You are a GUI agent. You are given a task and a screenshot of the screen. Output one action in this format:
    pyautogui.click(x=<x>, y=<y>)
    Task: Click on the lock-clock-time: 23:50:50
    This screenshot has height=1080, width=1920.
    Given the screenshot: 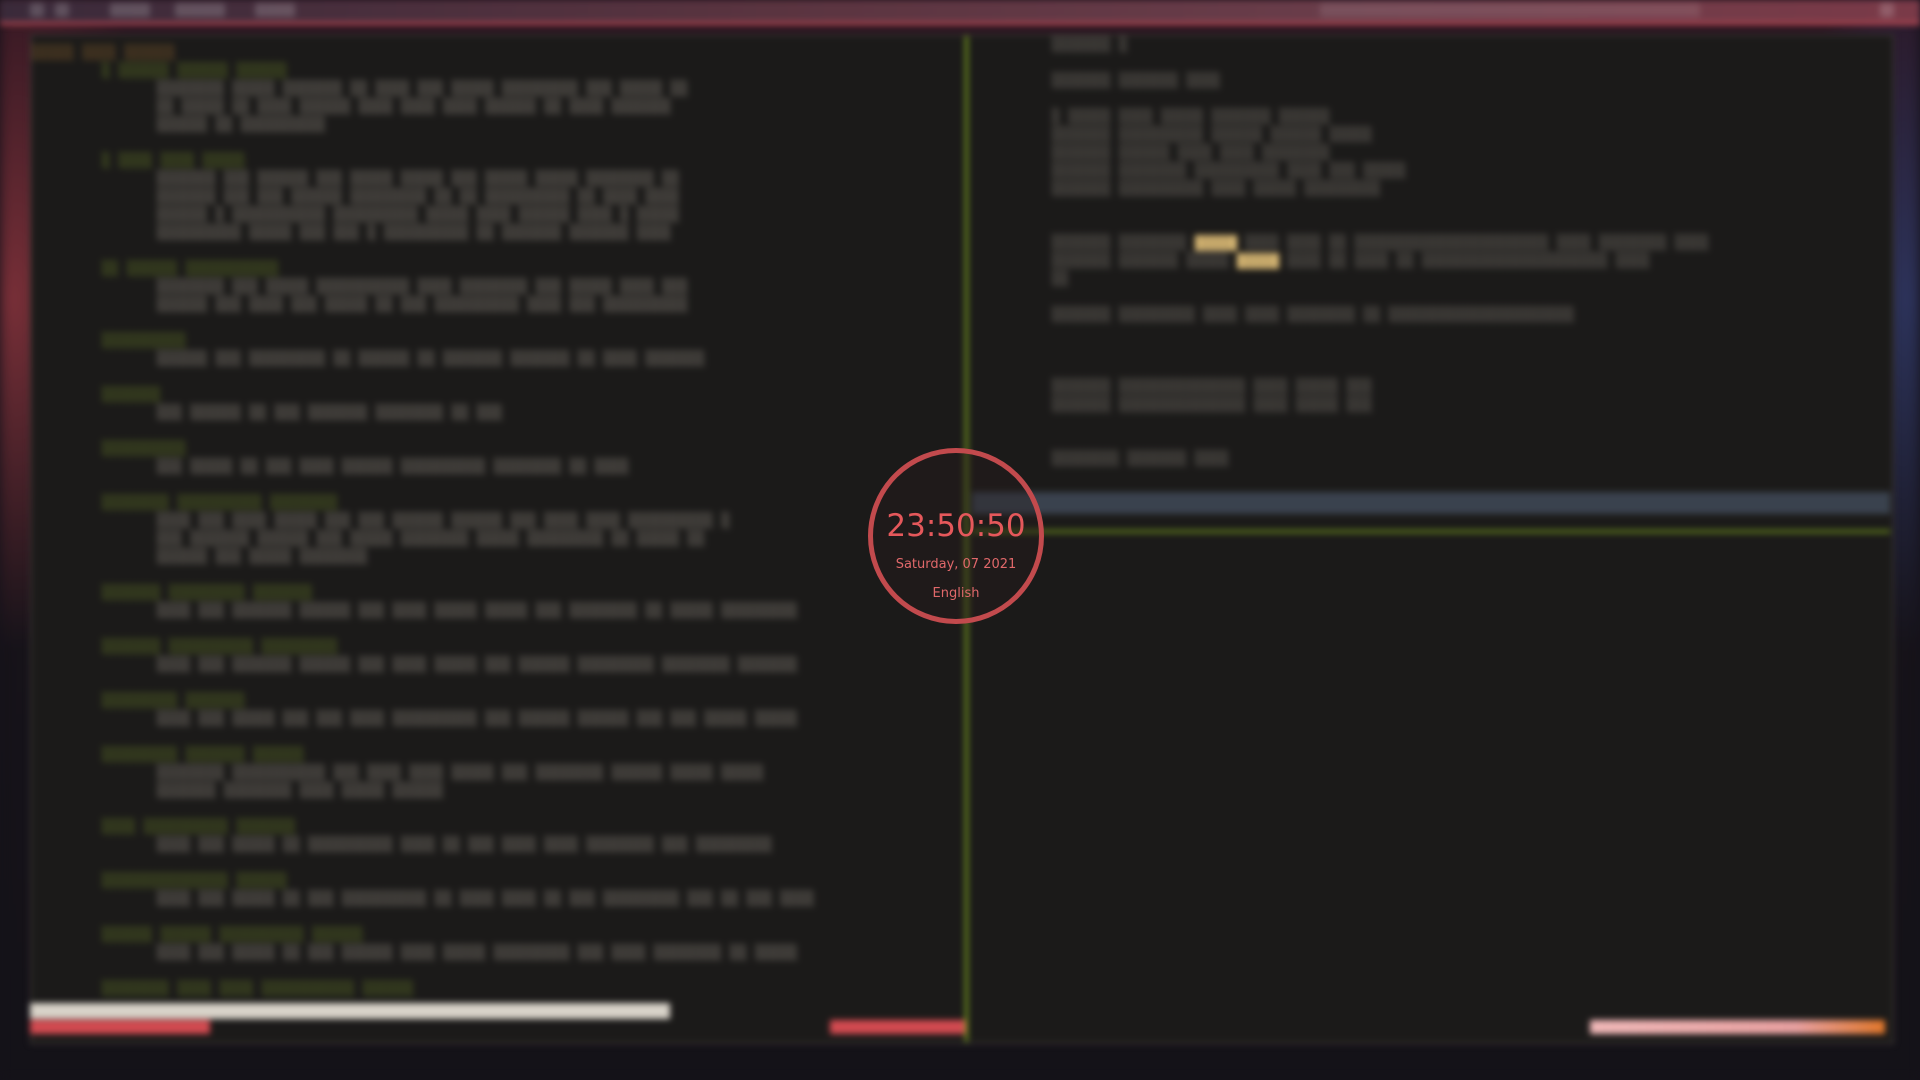 What is the action you would take?
    pyautogui.click(x=956, y=526)
    